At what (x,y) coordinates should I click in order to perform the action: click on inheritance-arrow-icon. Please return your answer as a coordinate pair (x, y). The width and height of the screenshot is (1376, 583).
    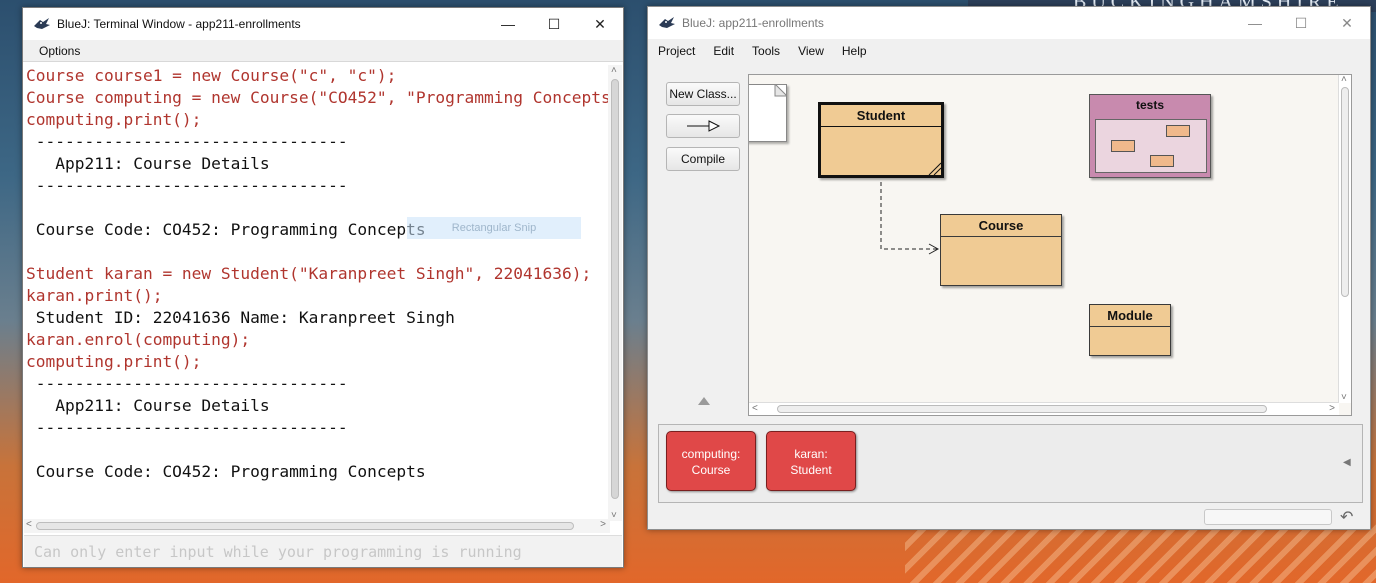
    Looking at the image, I should click on (704, 126).